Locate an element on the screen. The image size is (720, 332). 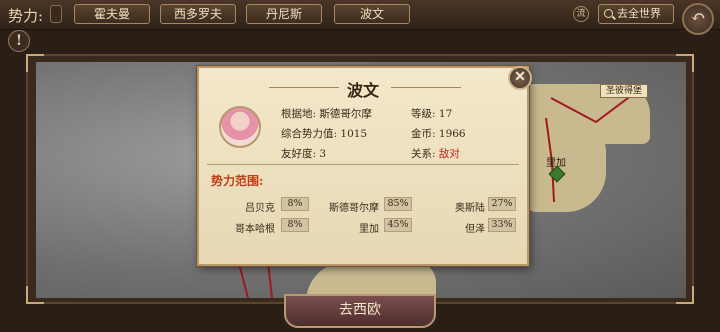
tab-huofuman: 霍夫曼 is located at coordinates (112, 14).